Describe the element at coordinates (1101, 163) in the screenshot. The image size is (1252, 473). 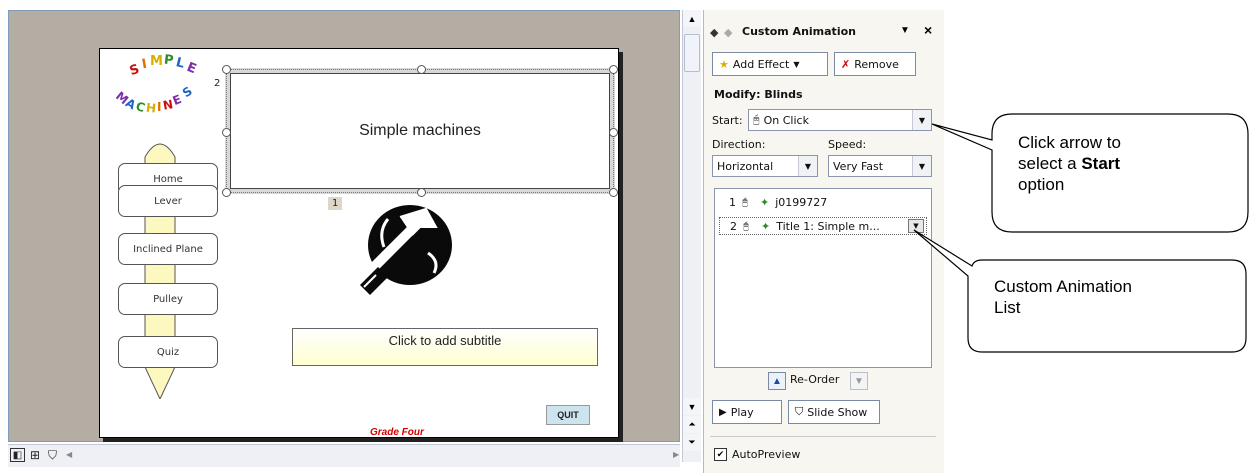
I see `callout-bold-word: Start` at that location.